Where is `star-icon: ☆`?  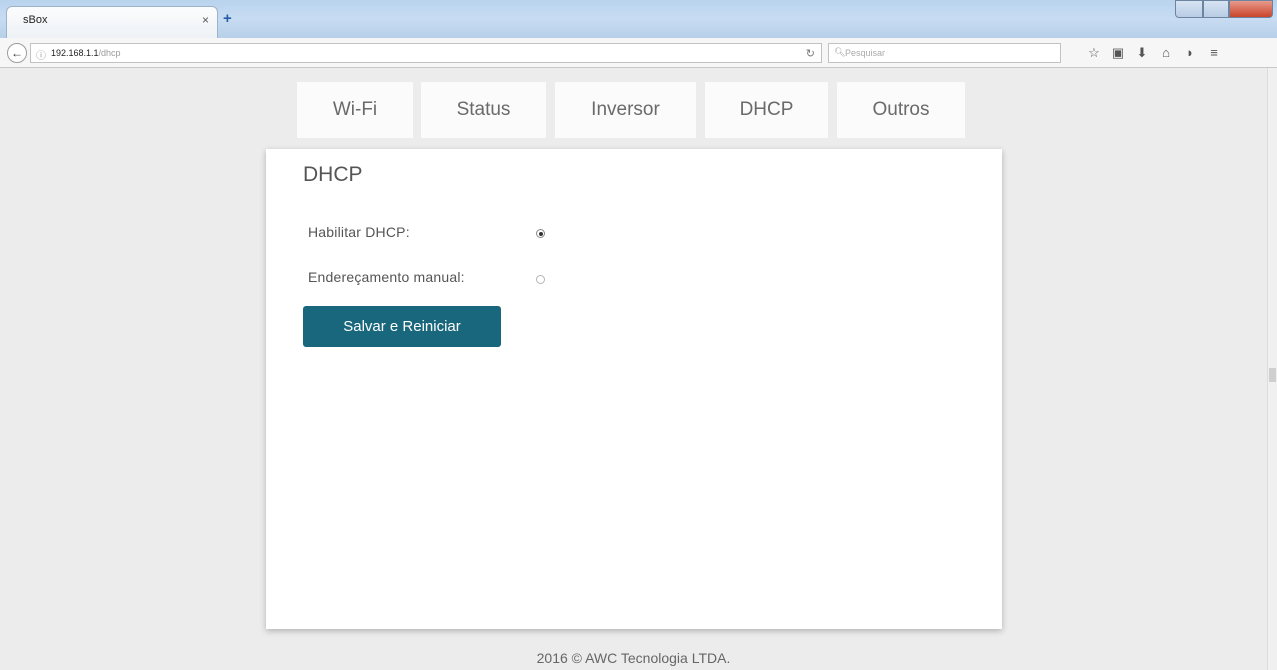 star-icon: ☆ is located at coordinates (1094, 53).